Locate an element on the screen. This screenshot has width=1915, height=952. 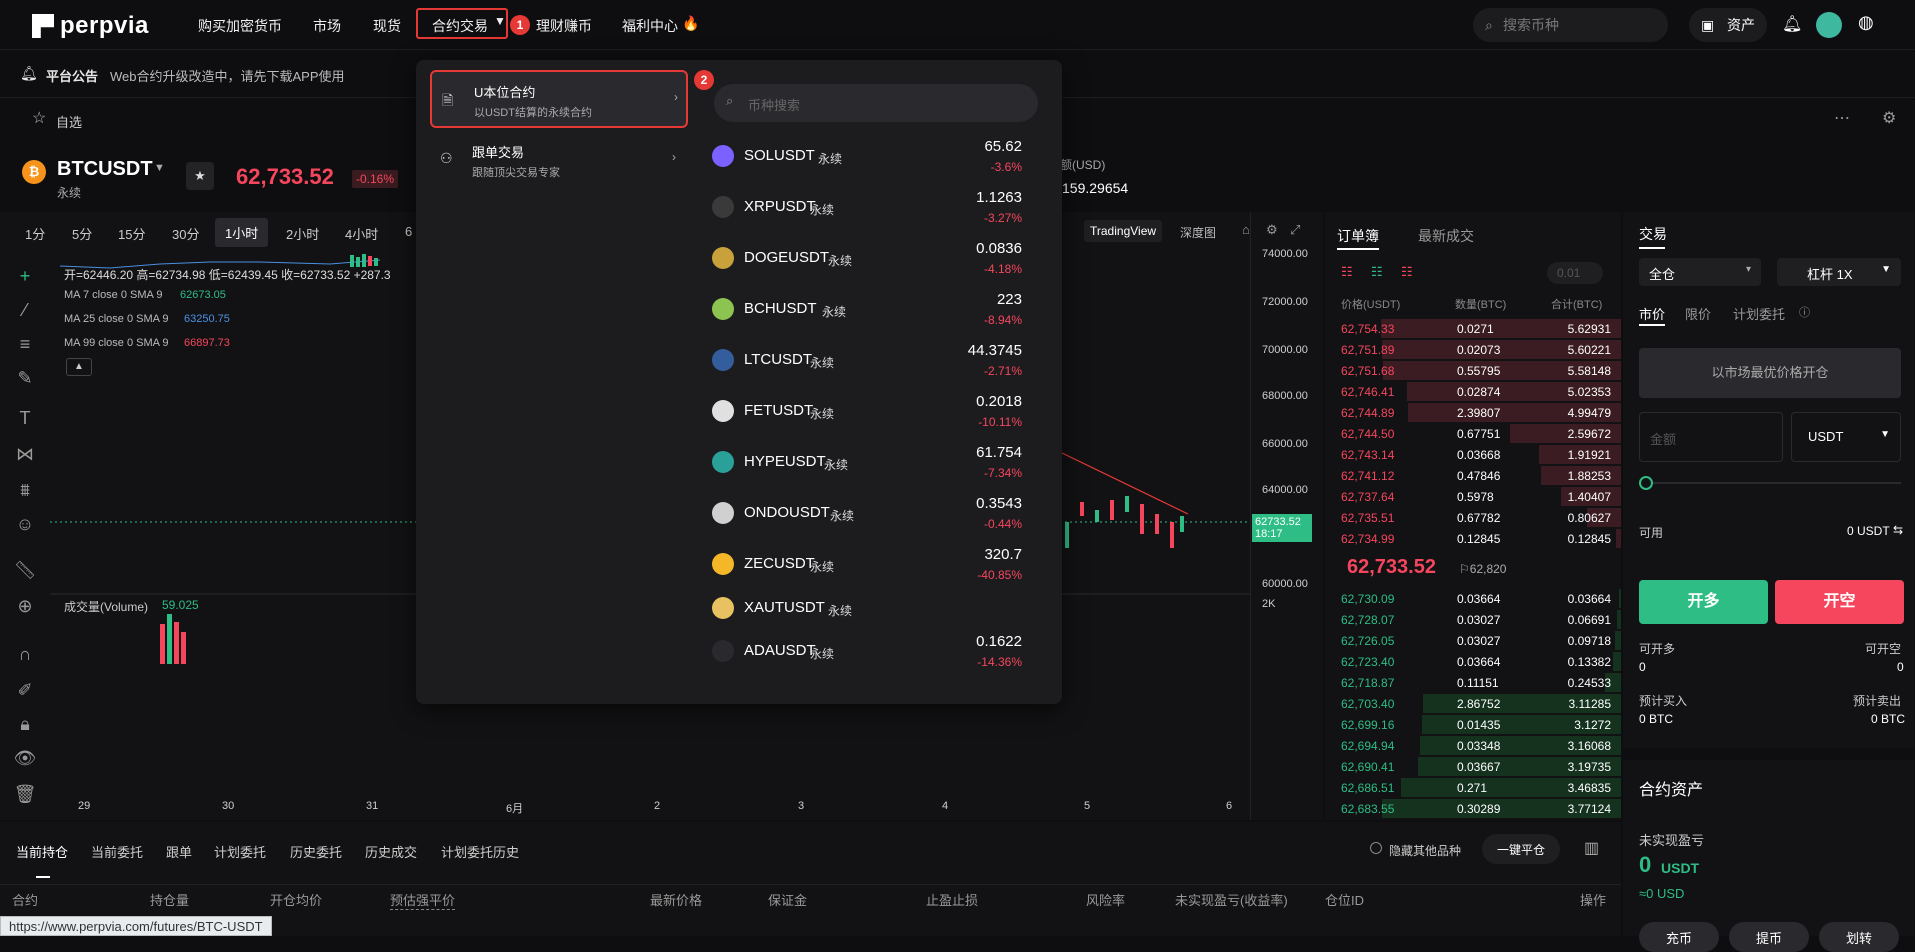
hide-other-label: 隐藏其他品种 is located at coordinates (1425, 850).